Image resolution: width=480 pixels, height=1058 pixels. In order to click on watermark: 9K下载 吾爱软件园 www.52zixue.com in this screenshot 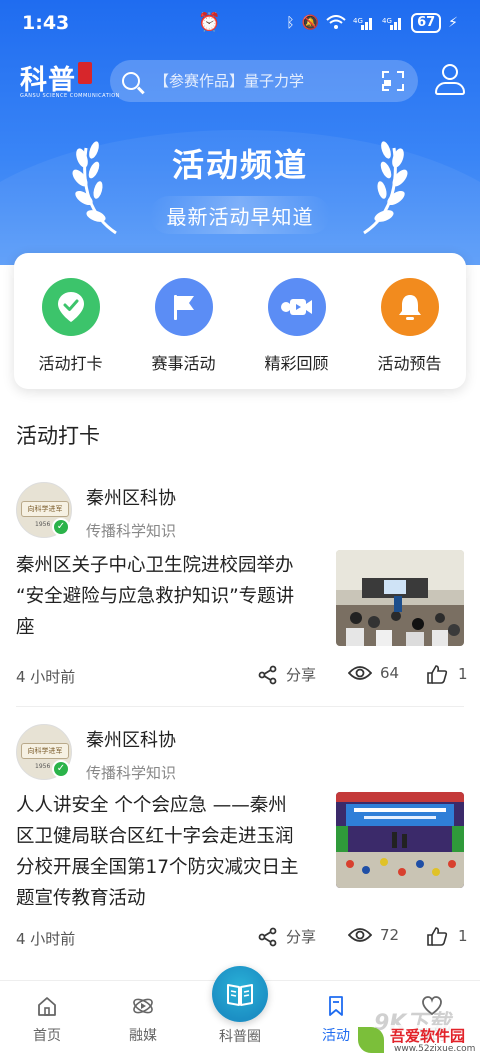, I will do `click(416, 1031)`.